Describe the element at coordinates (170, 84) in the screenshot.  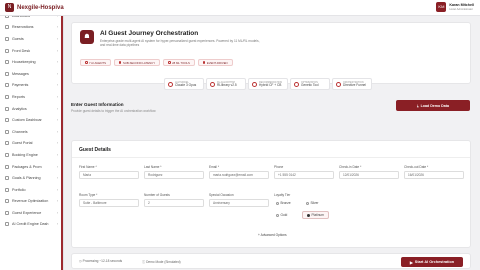
I see `brain-icon` at that location.